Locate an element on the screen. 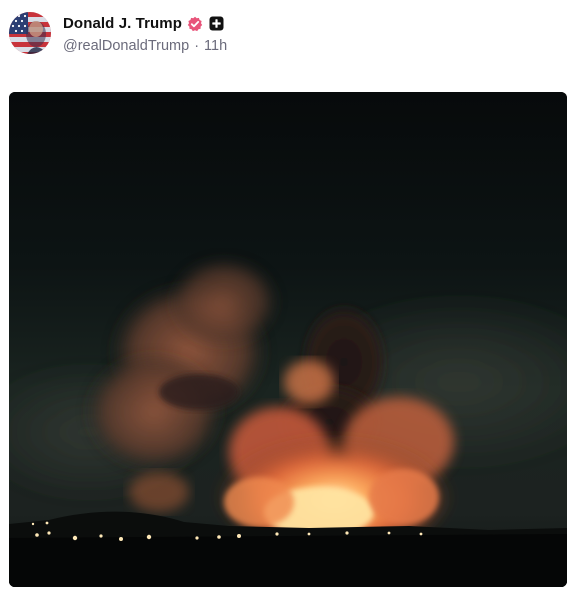 The width and height of the screenshot is (577, 596). american-flag-avatar-icon is located at coordinates (30, 33).